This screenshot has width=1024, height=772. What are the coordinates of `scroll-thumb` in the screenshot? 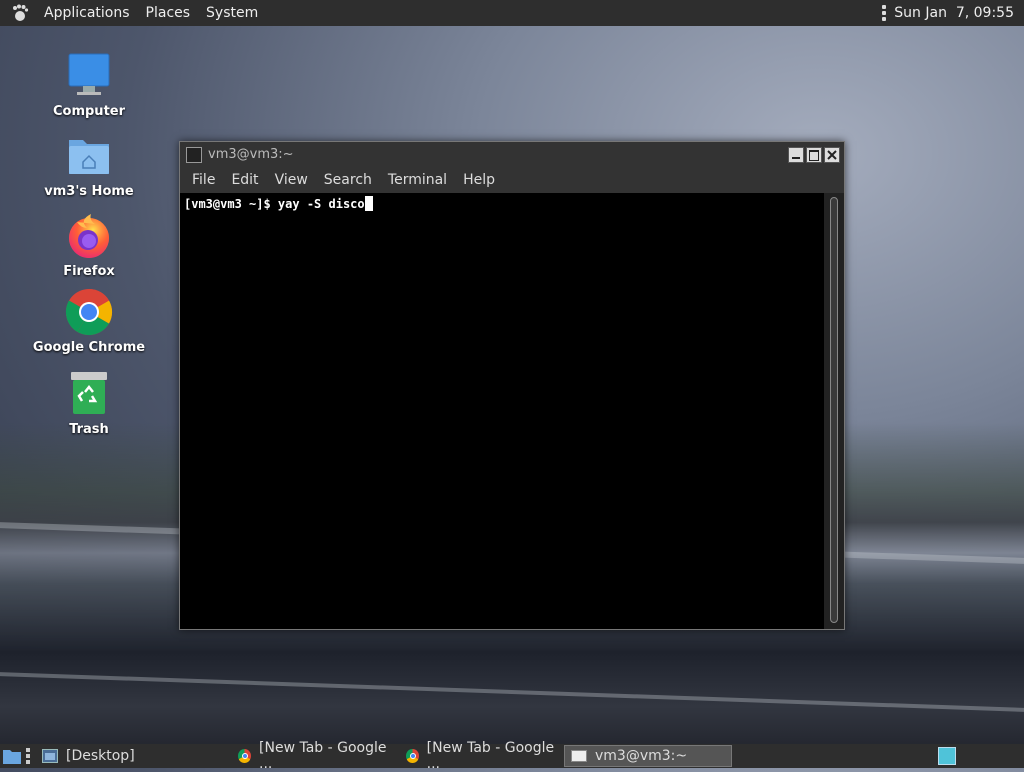 It's located at (834, 410).